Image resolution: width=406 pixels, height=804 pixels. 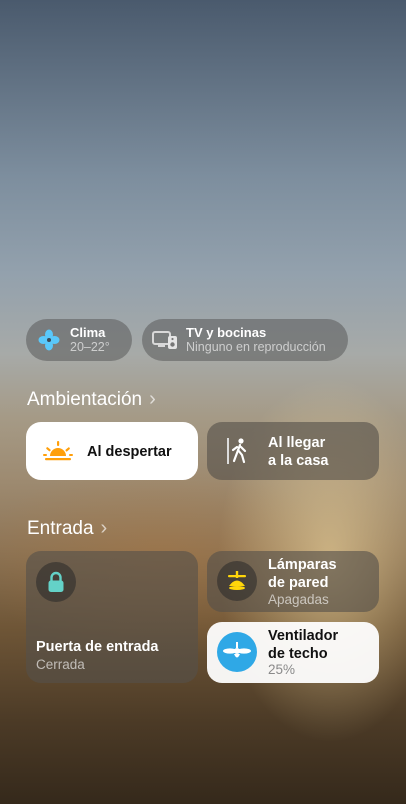 What do you see at coordinates (297, 443) in the screenshot?
I see `scene-arrive-line1: Al llegar` at bounding box center [297, 443].